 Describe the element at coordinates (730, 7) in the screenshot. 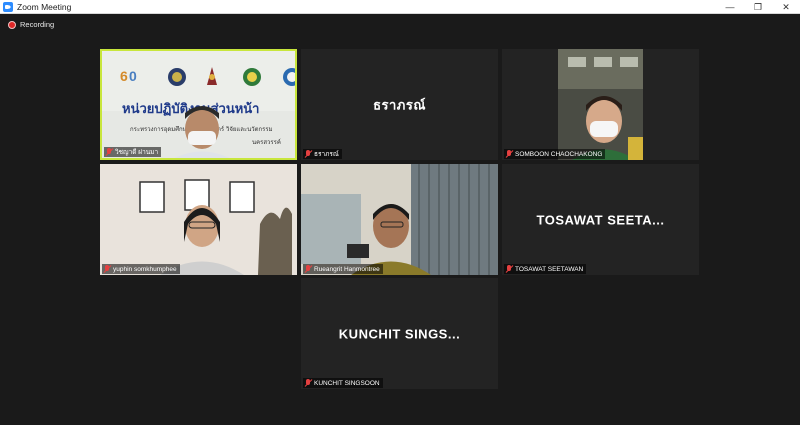

I see `minimize-button: —` at that location.